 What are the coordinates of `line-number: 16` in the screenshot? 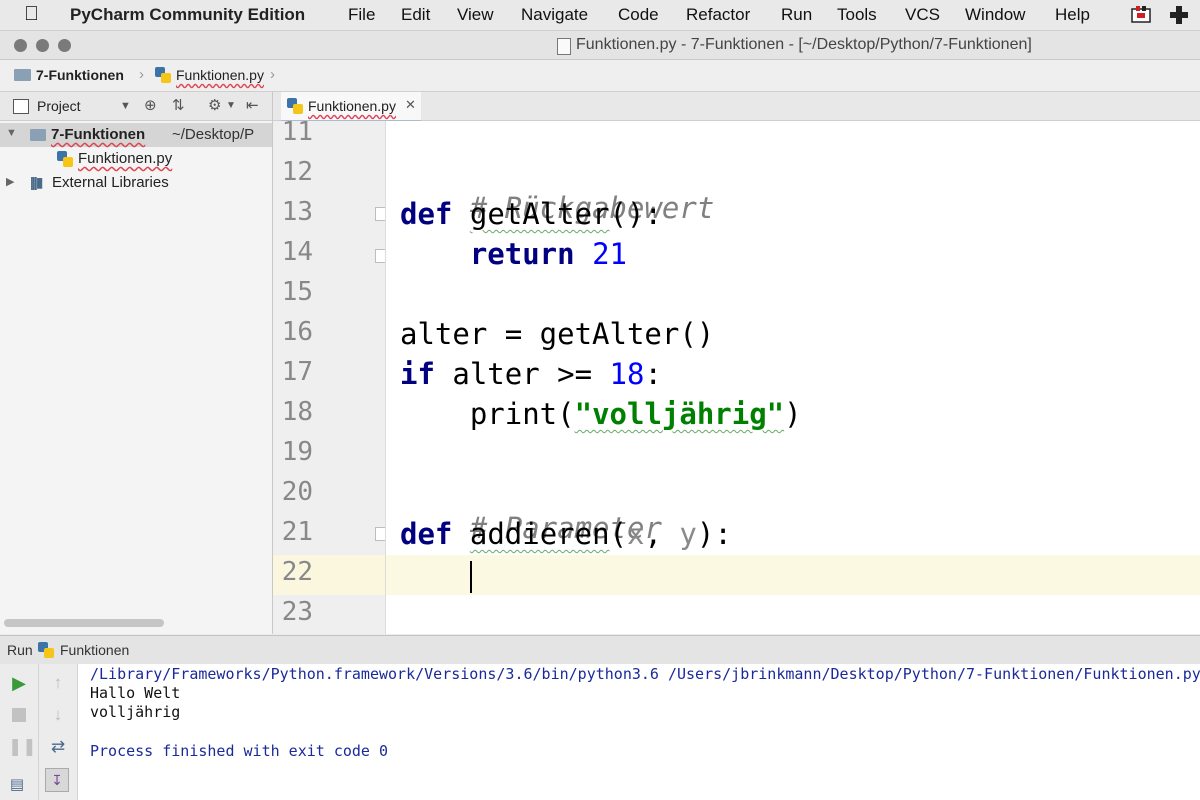 It's located at (297, 332).